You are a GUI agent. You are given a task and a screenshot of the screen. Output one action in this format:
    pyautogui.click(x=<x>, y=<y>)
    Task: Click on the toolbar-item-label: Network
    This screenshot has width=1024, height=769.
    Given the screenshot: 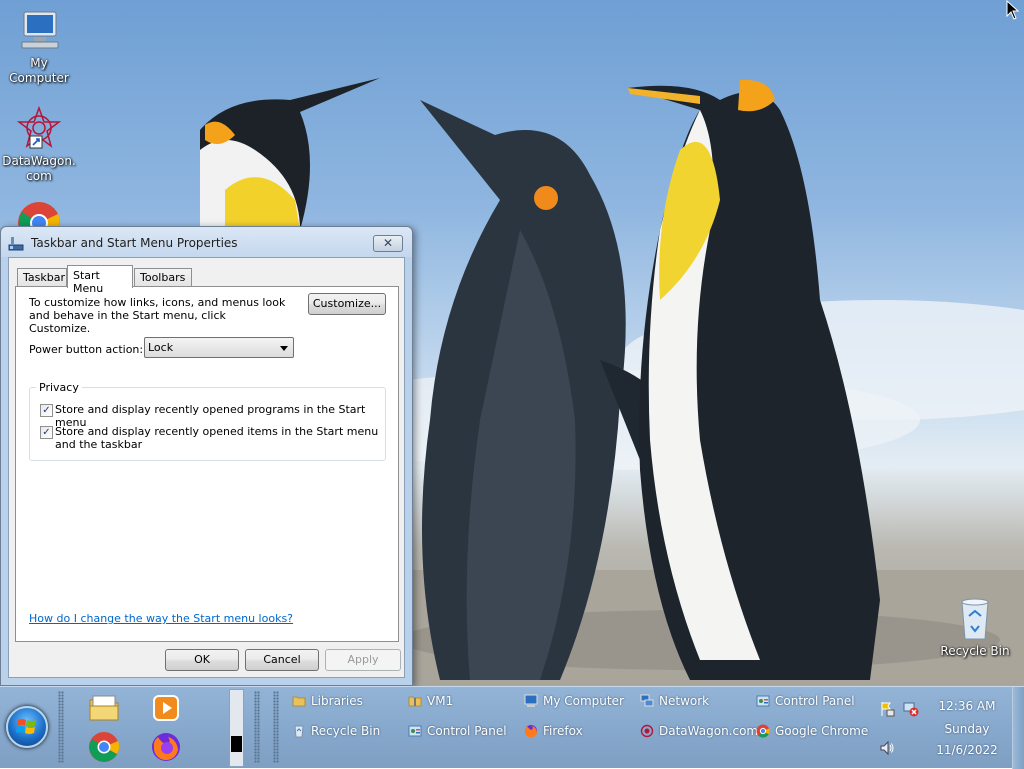 What is the action you would take?
    pyautogui.click(x=684, y=701)
    